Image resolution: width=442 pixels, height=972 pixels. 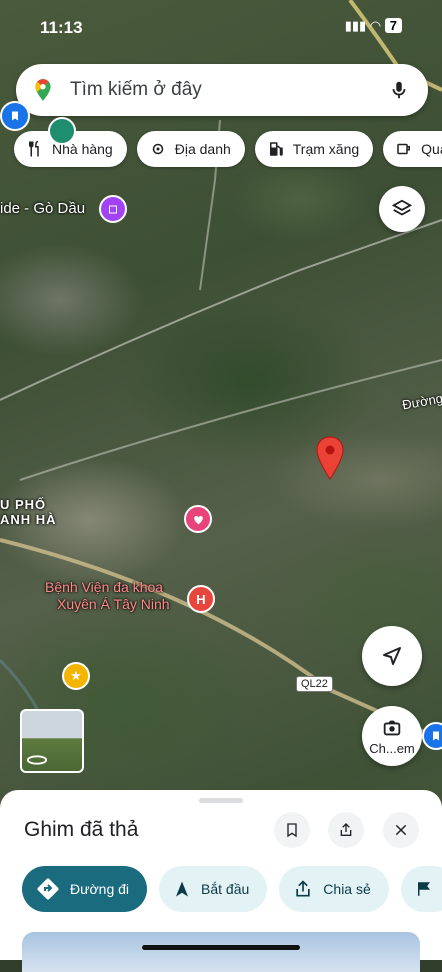 What do you see at coordinates (393, 25) in the screenshot?
I see `battery-icon: 7` at bounding box center [393, 25].